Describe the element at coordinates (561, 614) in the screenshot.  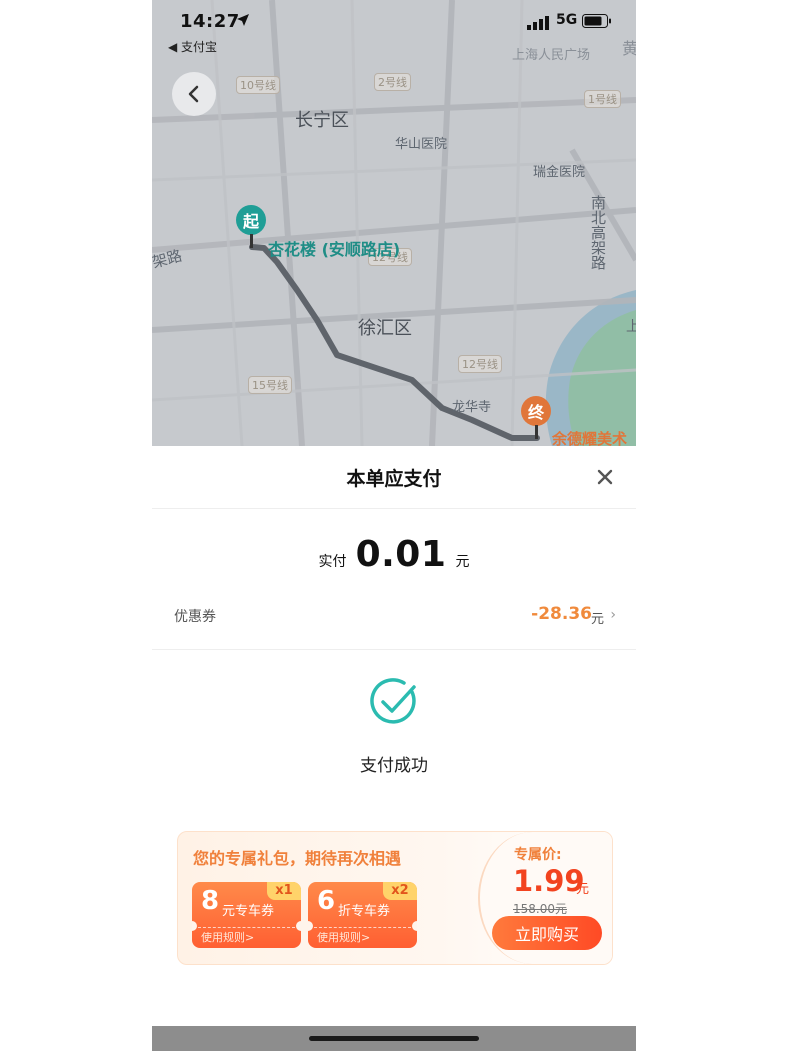
I see `coupon-discount: -28.36` at that location.